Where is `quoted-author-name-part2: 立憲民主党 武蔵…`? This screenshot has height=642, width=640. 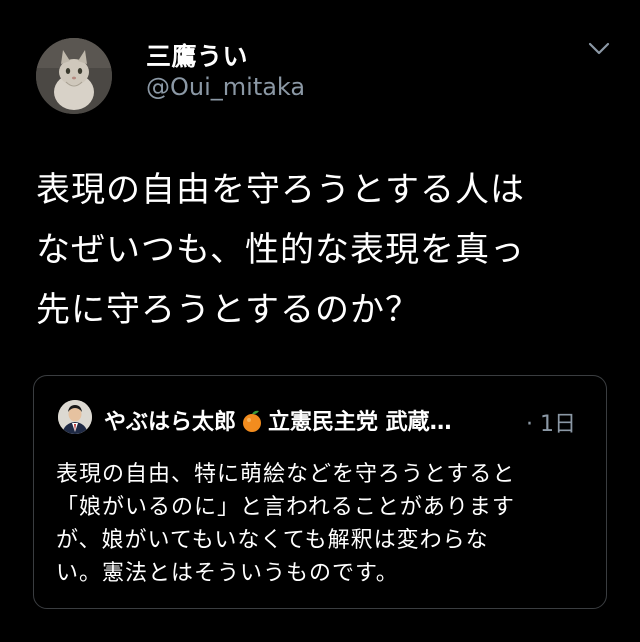
quoted-author-name-part2: 立憲民主党 武蔵… is located at coordinates (360, 422).